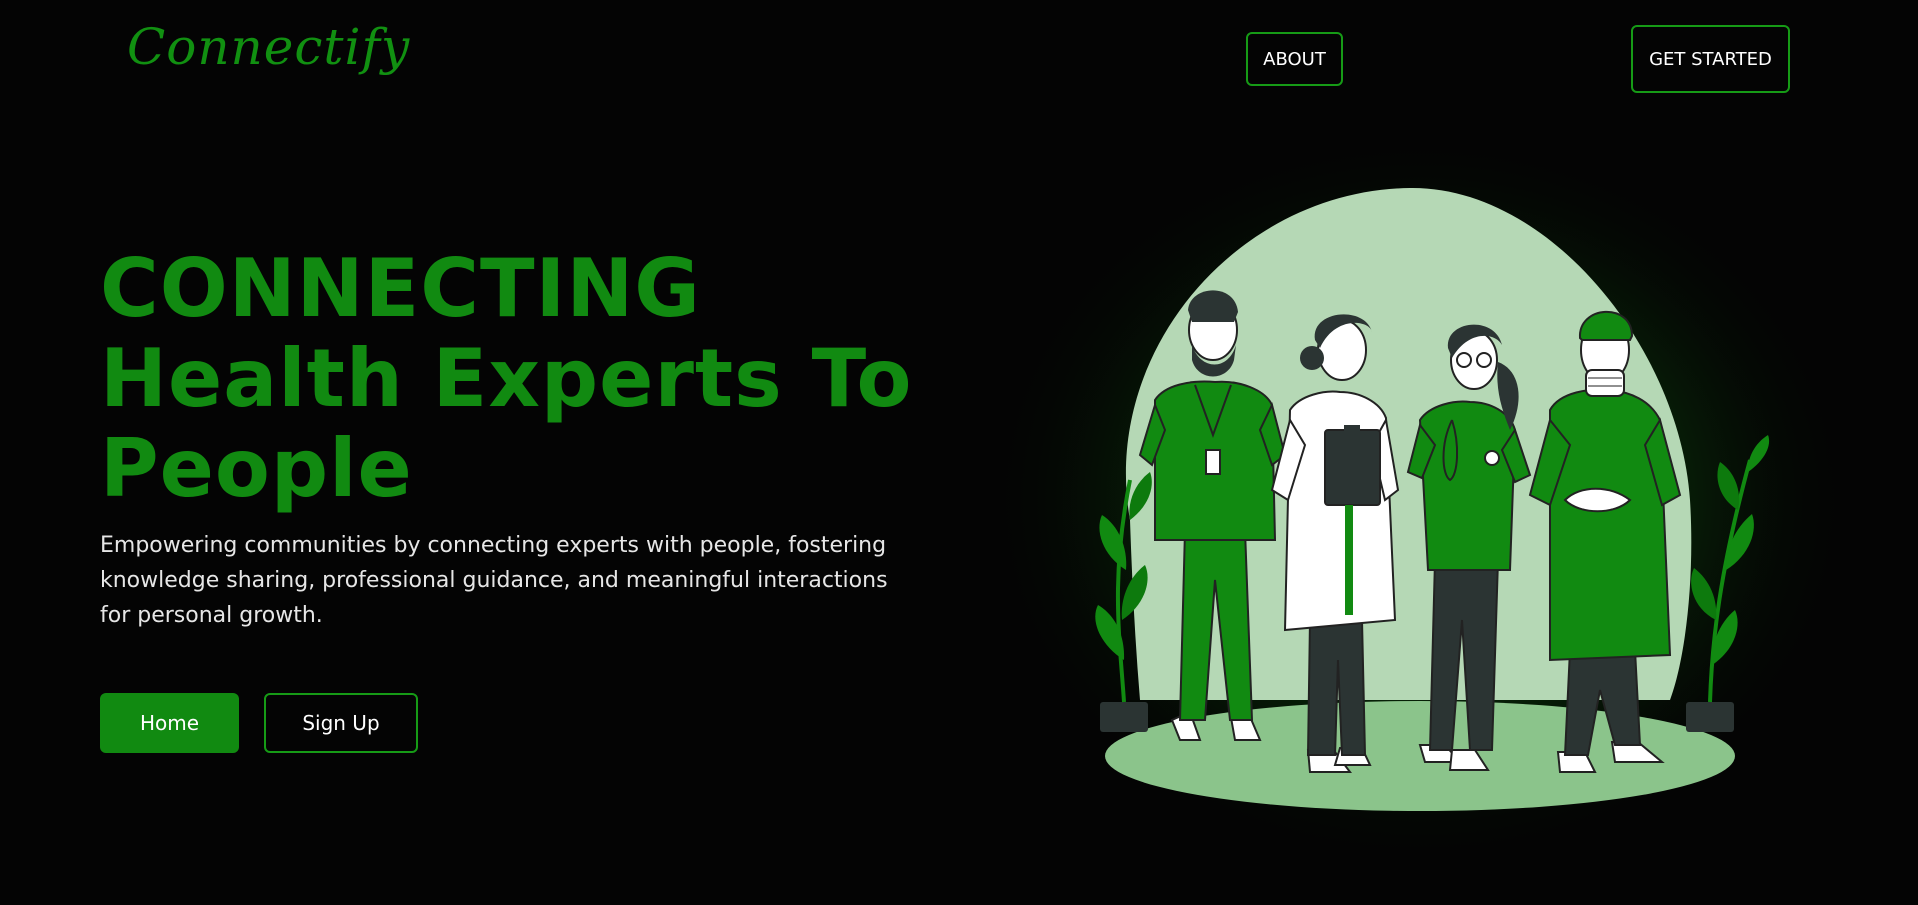  What do you see at coordinates (1294, 59) in the screenshot?
I see `about-button: ABOUT` at bounding box center [1294, 59].